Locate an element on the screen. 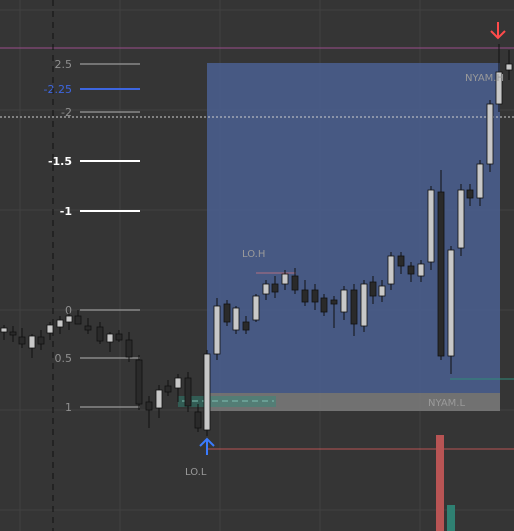 The width and height of the screenshot is (514, 531). fib-level-label: 1 is located at coordinates (68, 407).